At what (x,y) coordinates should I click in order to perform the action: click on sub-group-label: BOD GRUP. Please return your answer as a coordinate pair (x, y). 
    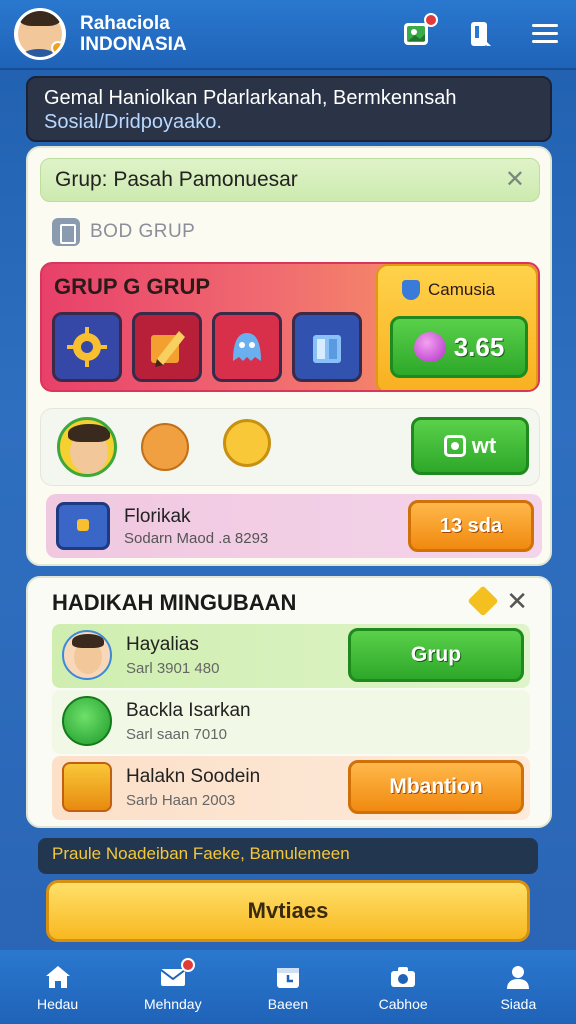
    Looking at the image, I should click on (143, 231).